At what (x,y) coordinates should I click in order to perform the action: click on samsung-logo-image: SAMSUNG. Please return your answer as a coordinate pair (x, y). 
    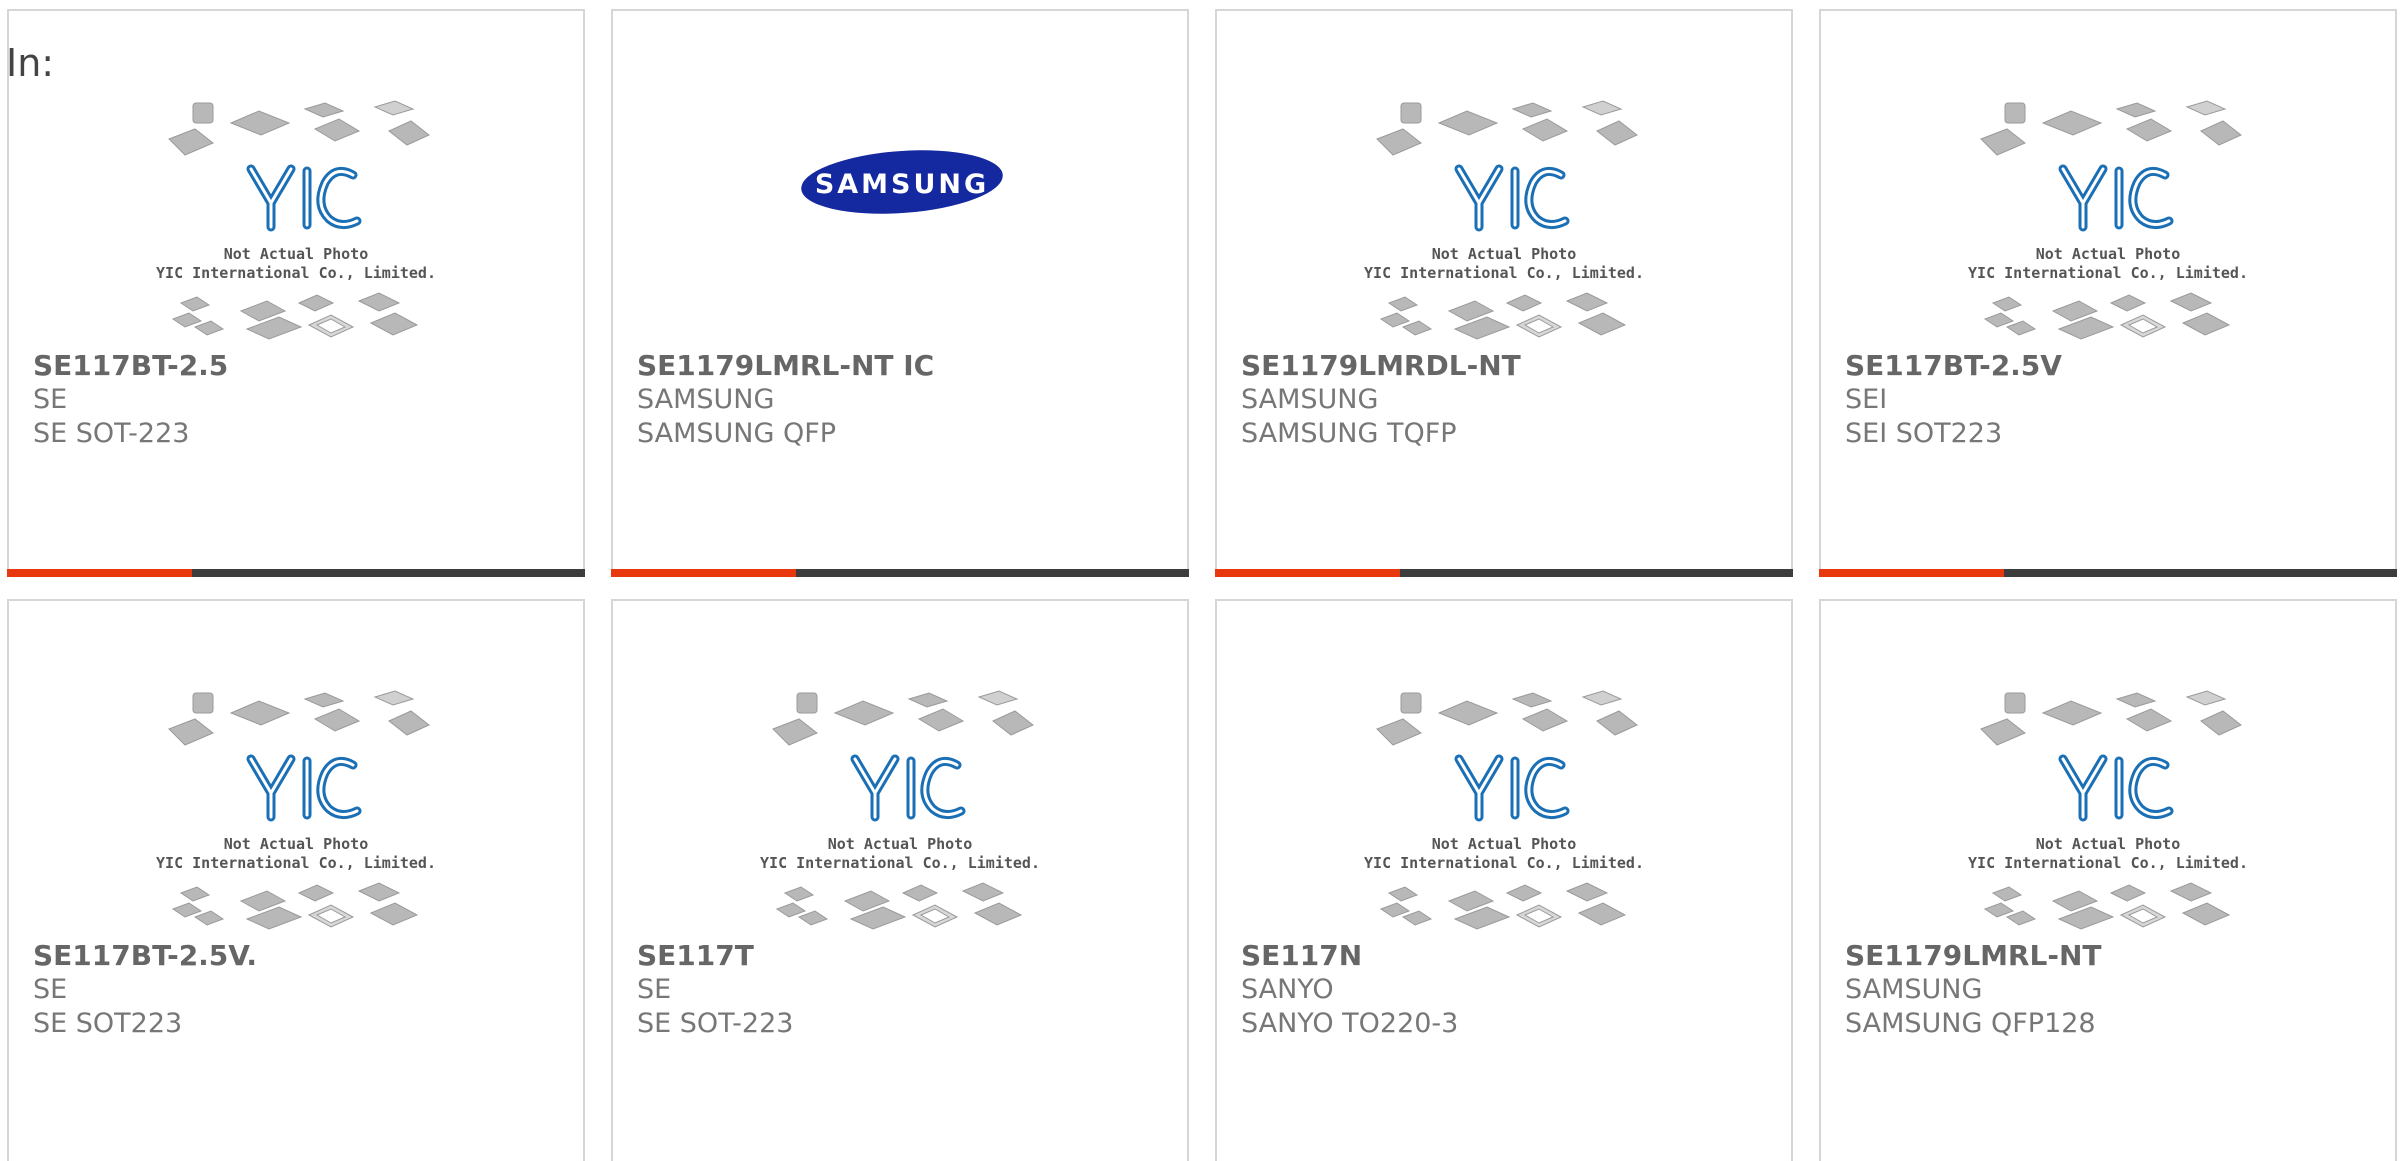
    Looking at the image, I should click on (902, 182).